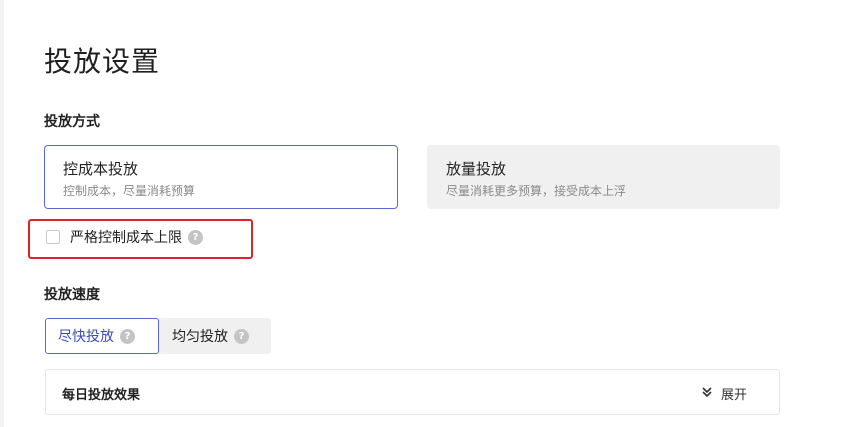 The height and width of the screenshot is (427, 850). Describe the element at coordinates (221, 177) in the screenshot. I see `option-cost-control: 控成本投放 控制成本，尽量消耗预算` at that location.